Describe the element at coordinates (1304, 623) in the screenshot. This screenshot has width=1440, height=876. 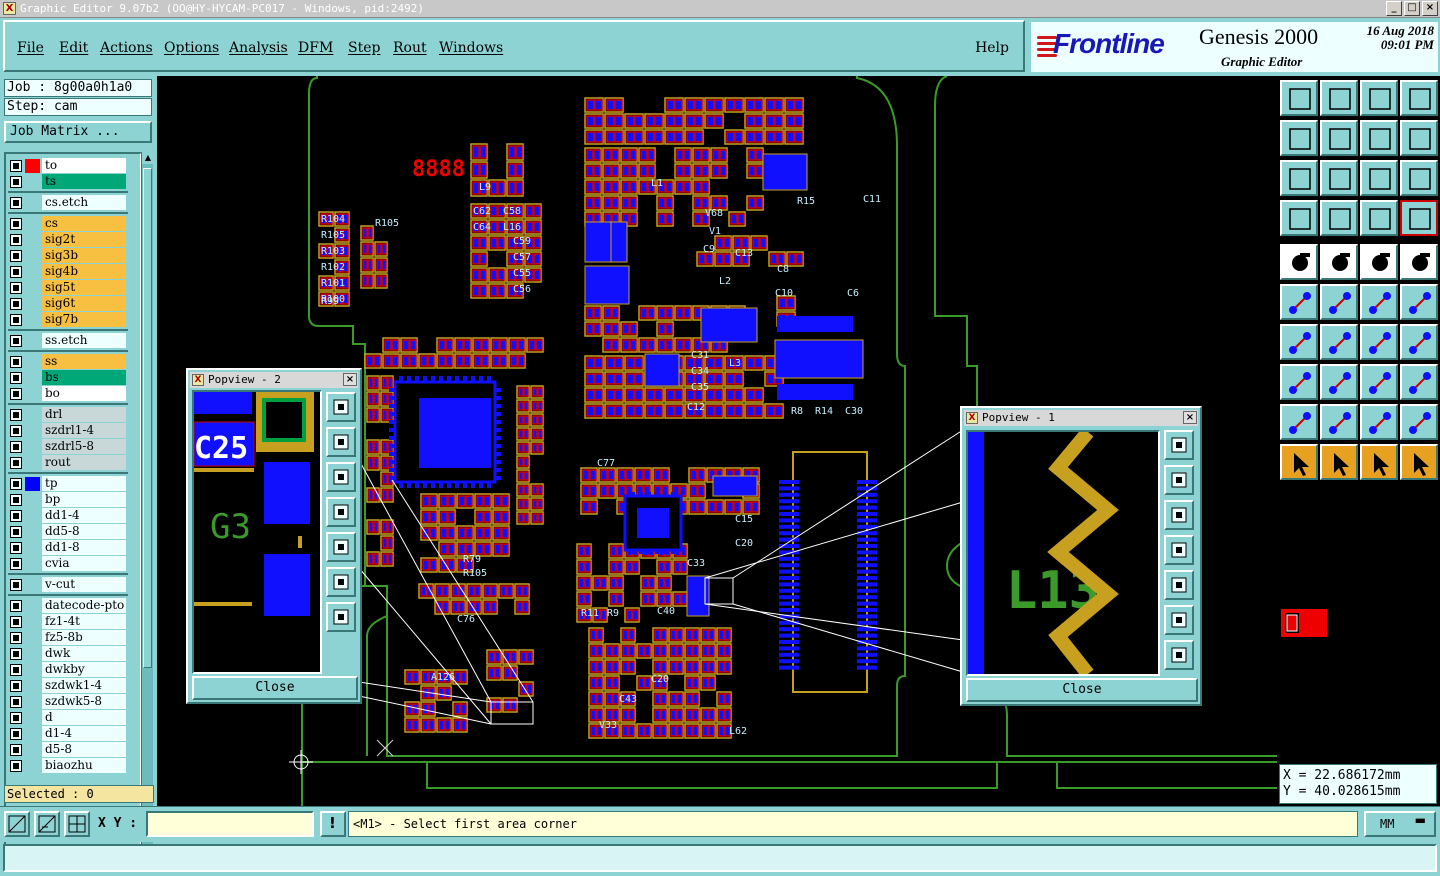
I see `color-swatch` at that location.